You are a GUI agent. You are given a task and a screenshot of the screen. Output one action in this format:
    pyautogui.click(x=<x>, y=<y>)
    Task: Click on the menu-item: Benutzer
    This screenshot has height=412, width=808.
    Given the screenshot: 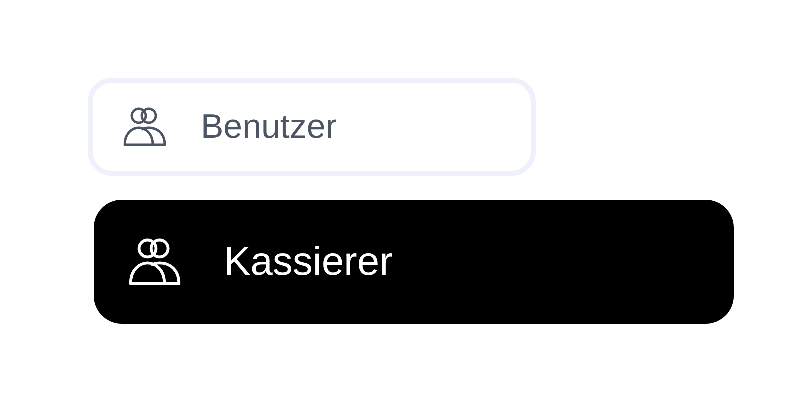 What is the action you would take?
    pyautogui.click(x=312, y=127)
    